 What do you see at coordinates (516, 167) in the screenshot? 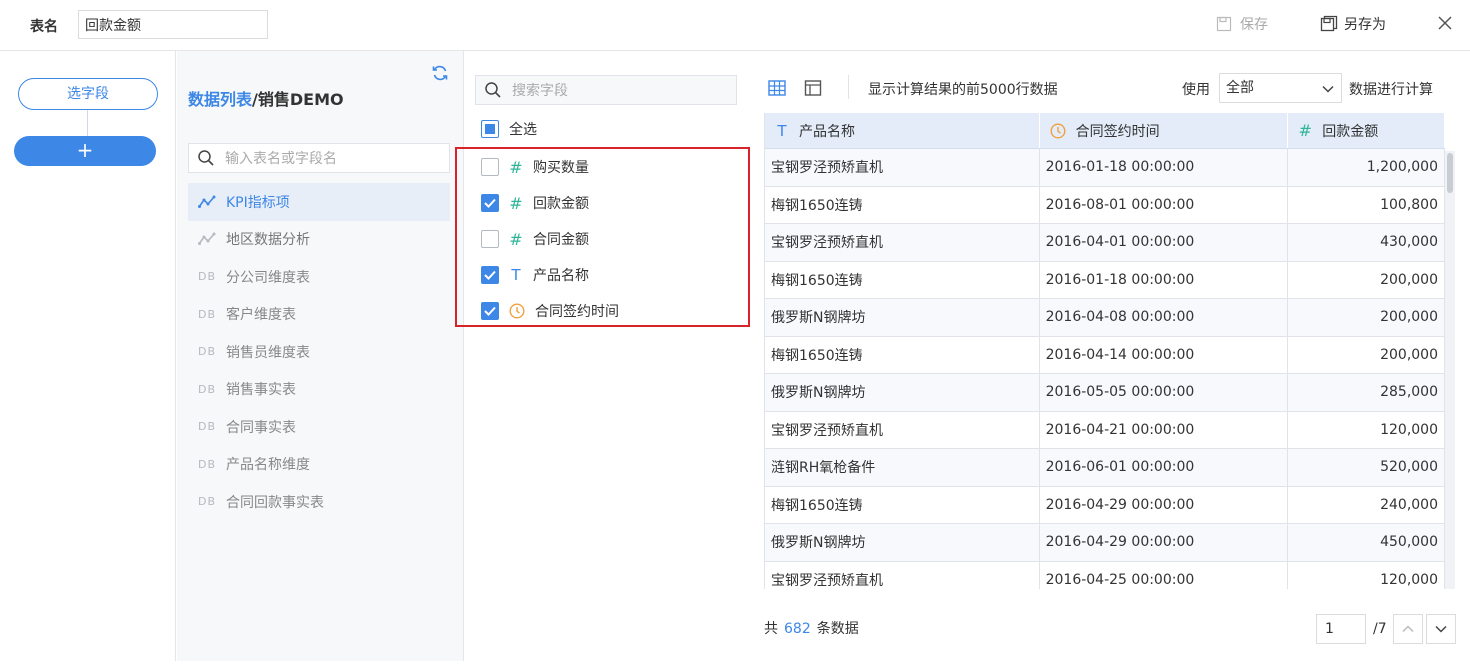
I see `number-type-icon: #` at bounding box center [516, 167].